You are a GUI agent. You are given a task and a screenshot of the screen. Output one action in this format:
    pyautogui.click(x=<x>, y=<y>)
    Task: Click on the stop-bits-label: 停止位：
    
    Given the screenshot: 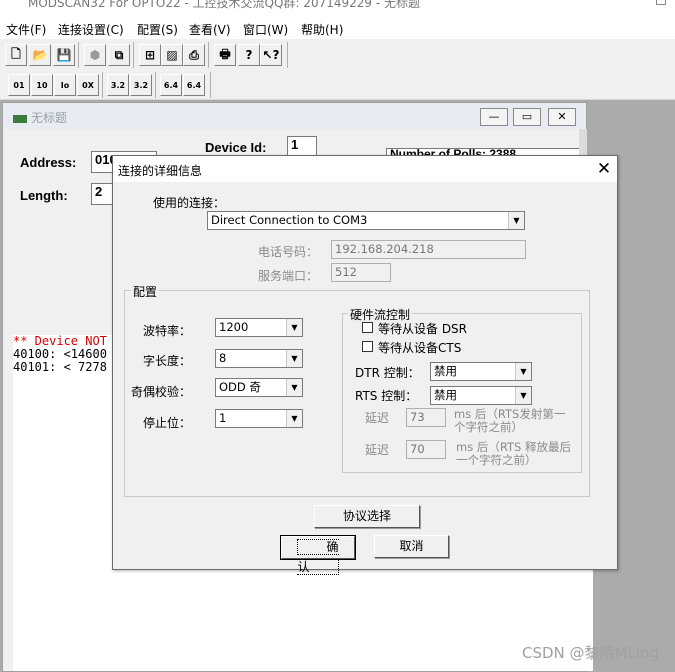 What is the action you would take?
    pyautogui.click(x=167, y=423)
    